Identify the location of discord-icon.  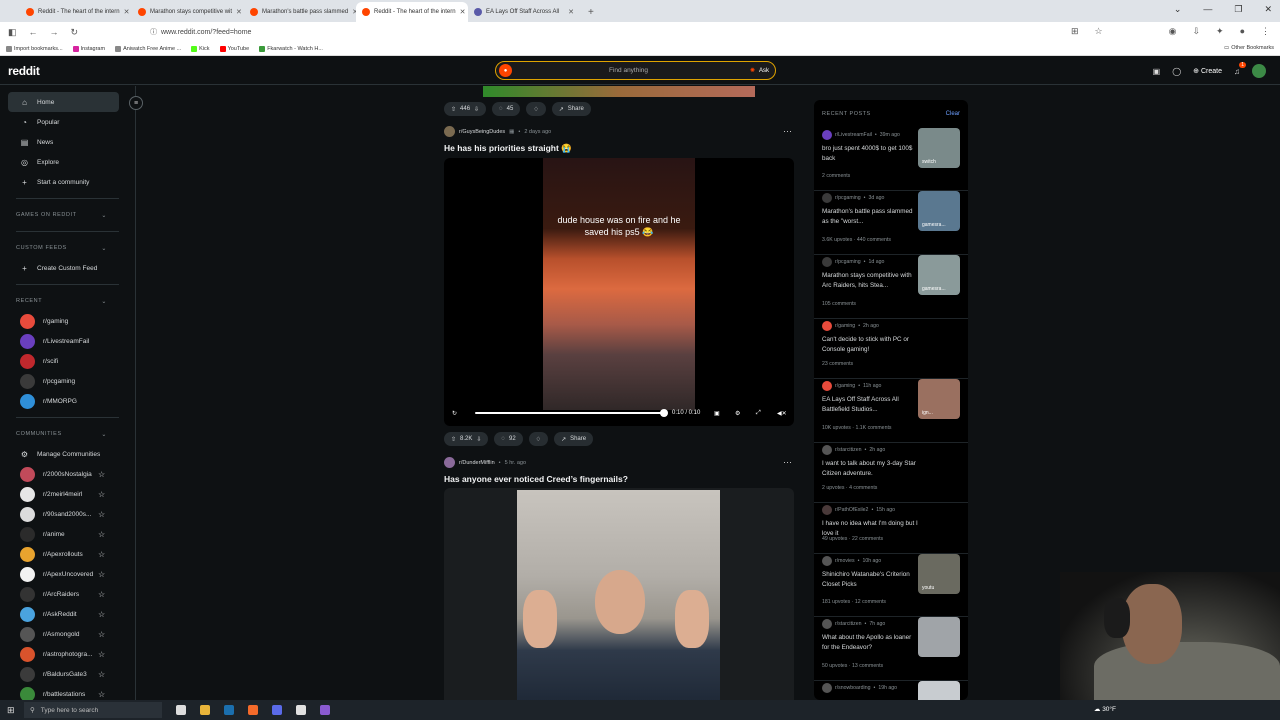
(277, 710).